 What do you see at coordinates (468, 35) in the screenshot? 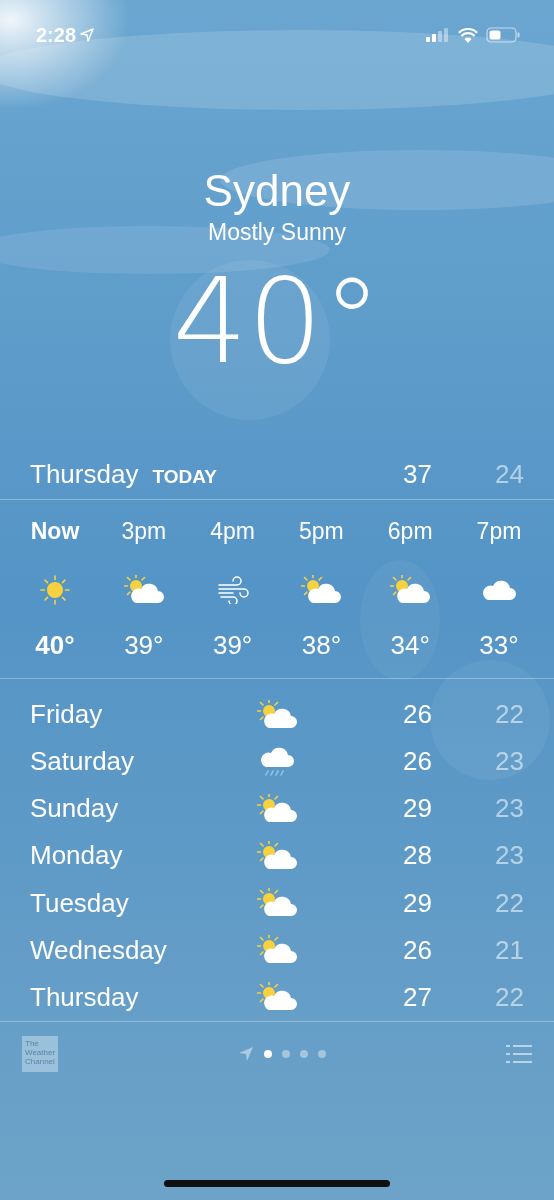
I see `wifi-icon` at bounding box center [468, 35].